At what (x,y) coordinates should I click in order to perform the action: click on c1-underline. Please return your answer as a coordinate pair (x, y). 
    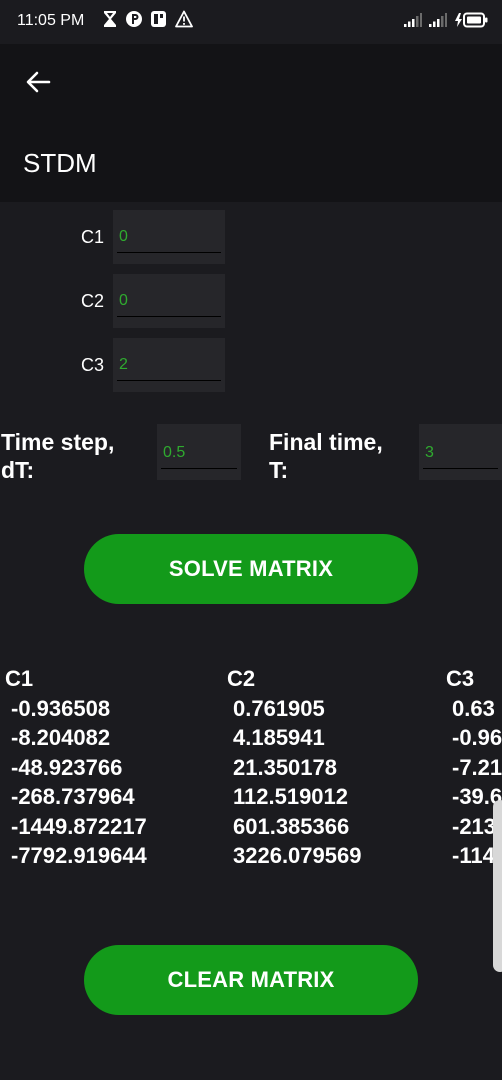
    Looking at the image, I should click on (169, 252).